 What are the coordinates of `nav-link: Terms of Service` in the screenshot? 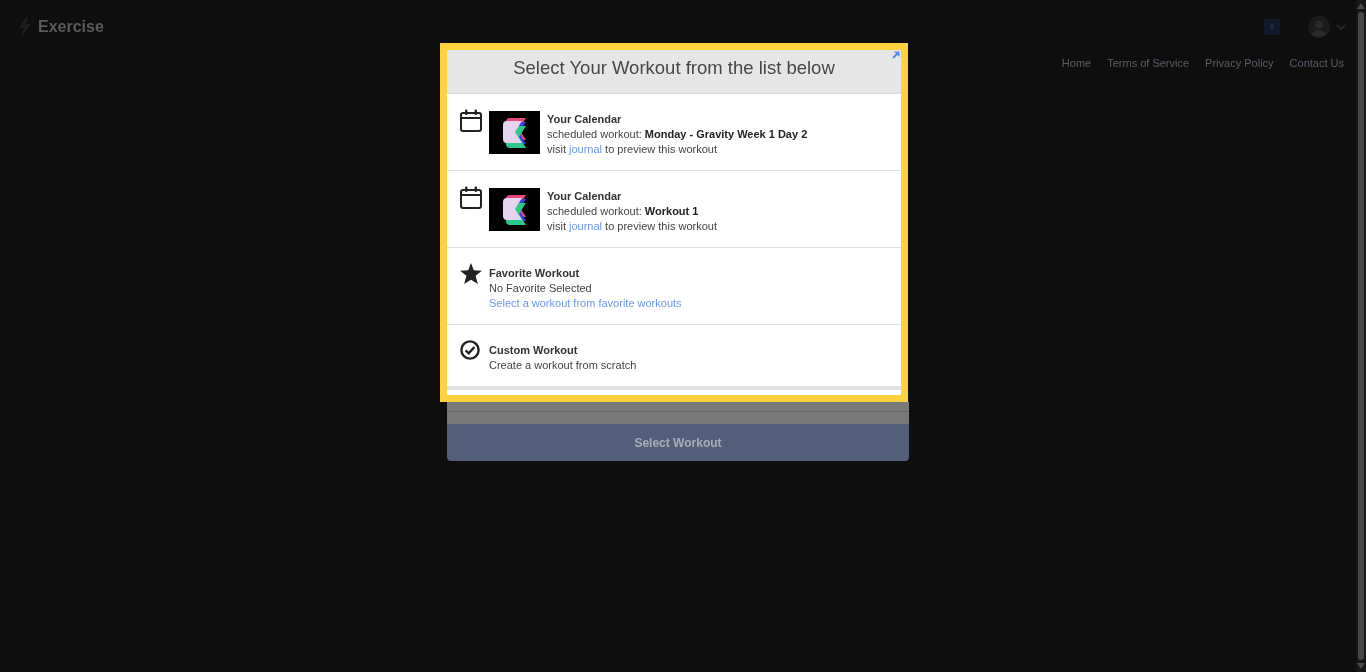 It's located at (1148, 63).